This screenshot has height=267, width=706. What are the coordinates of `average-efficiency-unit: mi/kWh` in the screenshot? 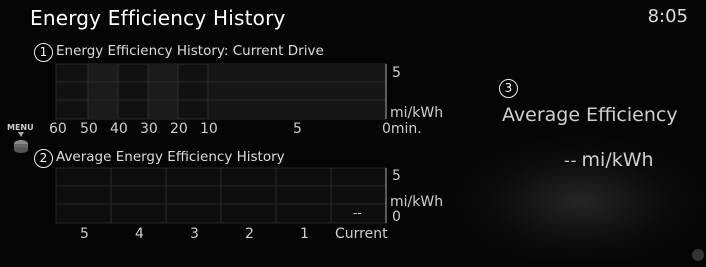 It's located at (617, 160).